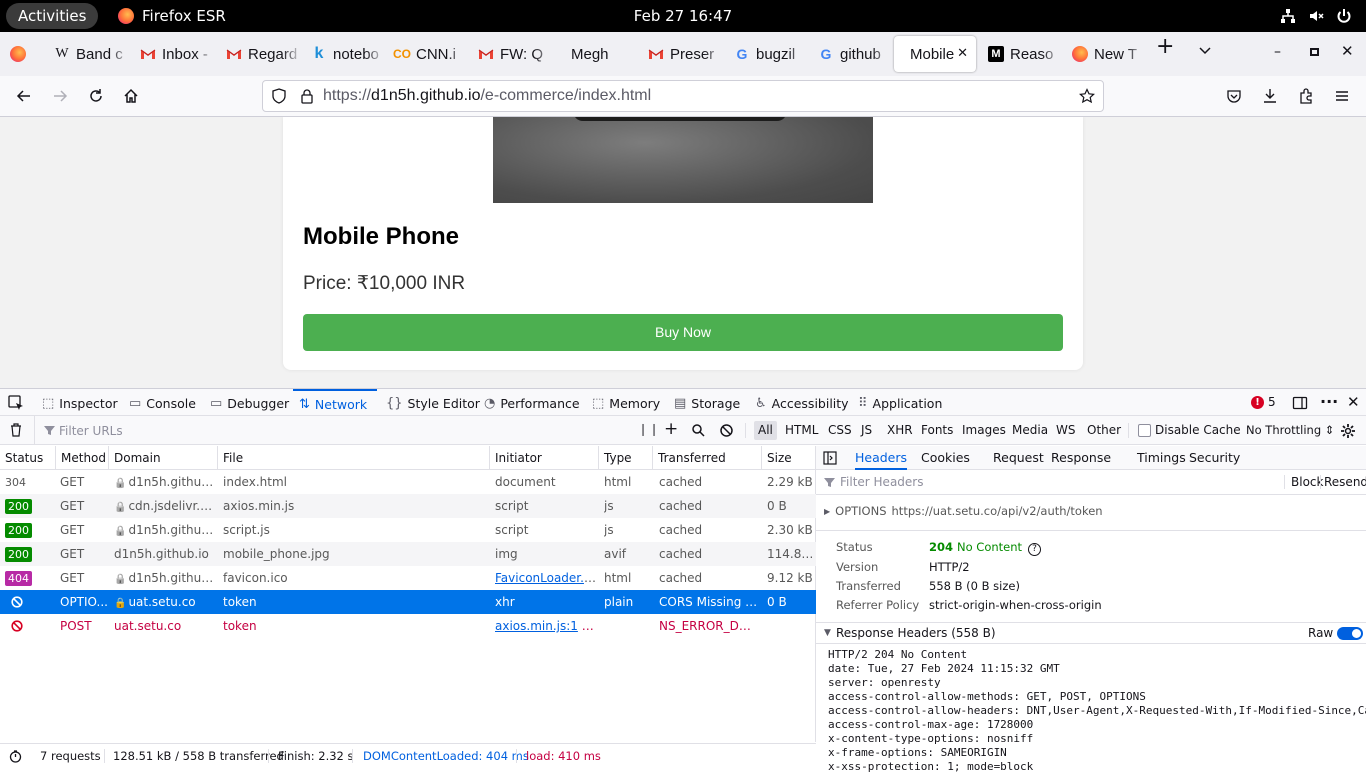 The width and height of the screenshot is (1366, 774). Describe the element at coordinates (80, 403) in the screenshot. I see `devtools-tab-inspector: ⬚ Inspector` at that location.